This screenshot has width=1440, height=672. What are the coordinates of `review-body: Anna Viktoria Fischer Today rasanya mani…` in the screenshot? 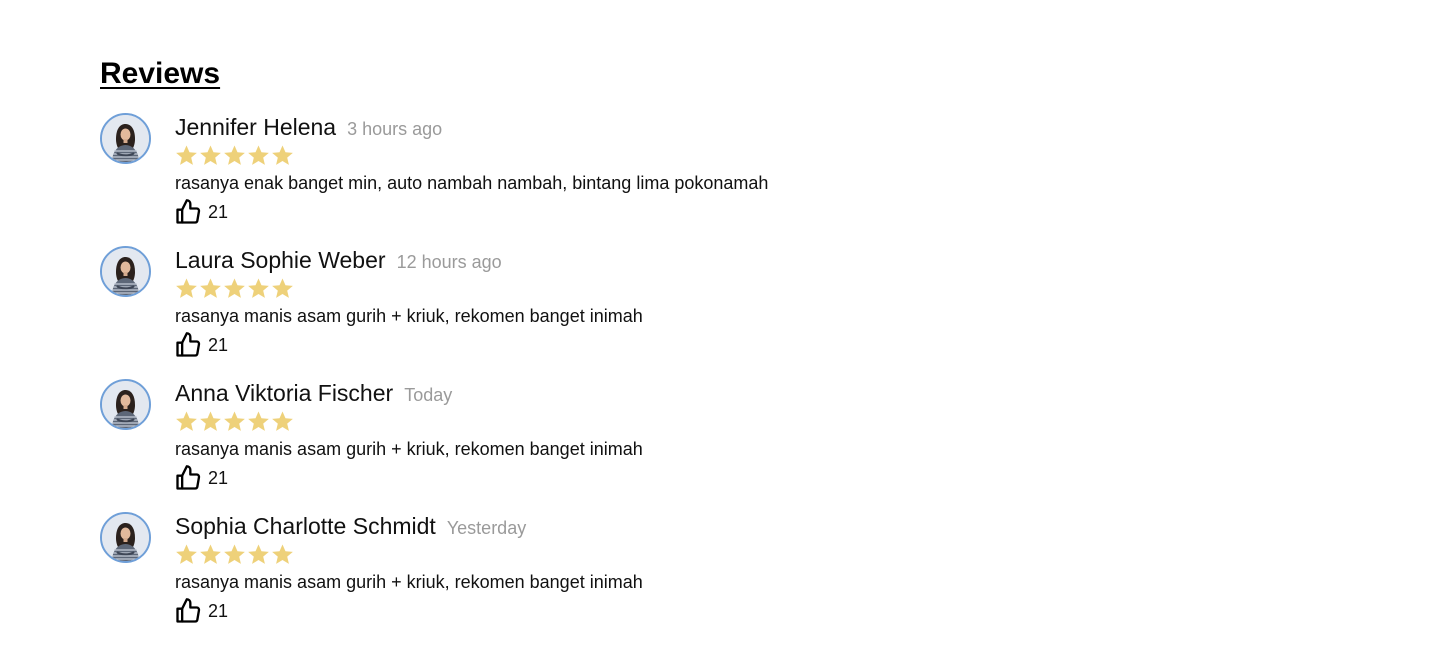 It's located at (409, 436).